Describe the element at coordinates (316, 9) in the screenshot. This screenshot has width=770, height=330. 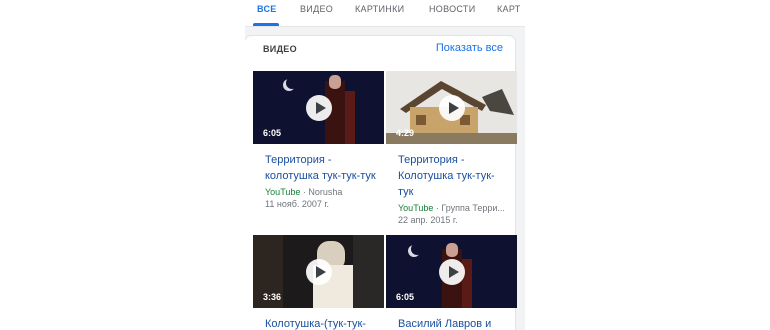
I see `tab-video: ВИДЕО` at that location.